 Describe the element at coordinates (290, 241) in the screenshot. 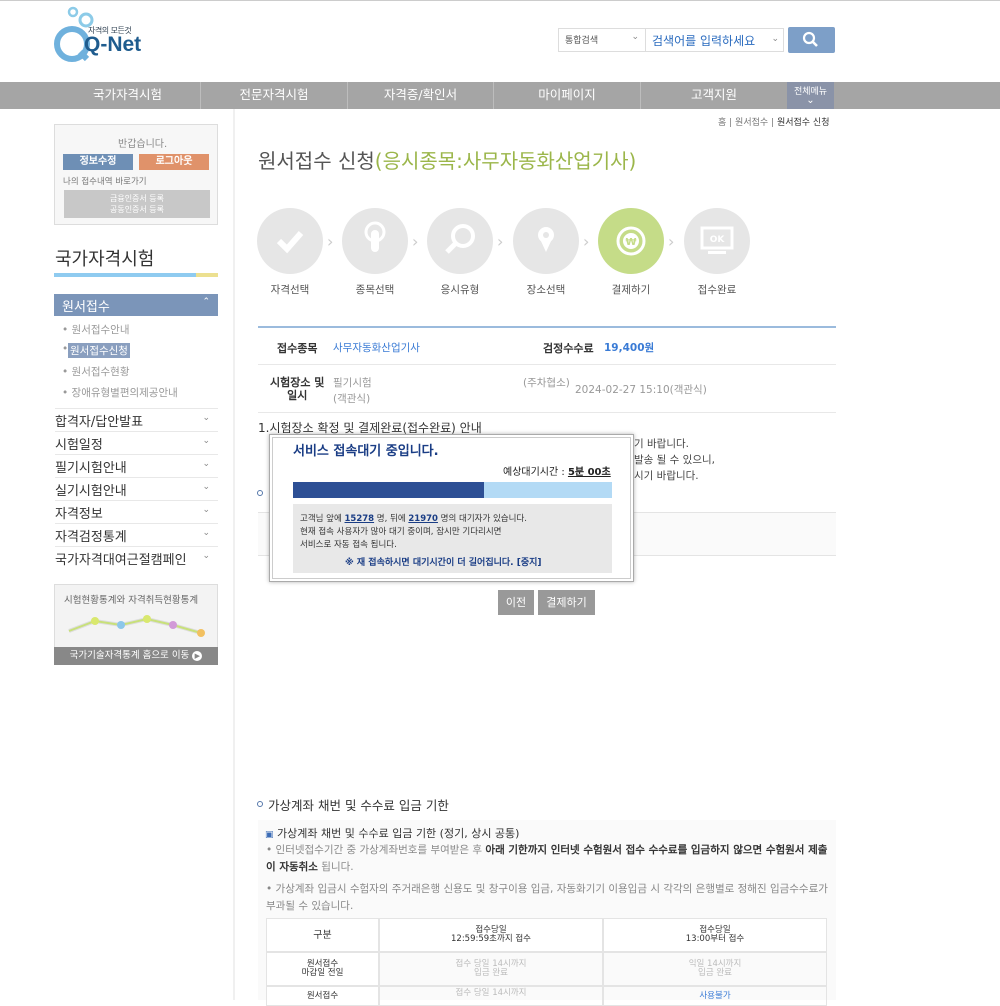

I see `step-1-qualification` at that location.